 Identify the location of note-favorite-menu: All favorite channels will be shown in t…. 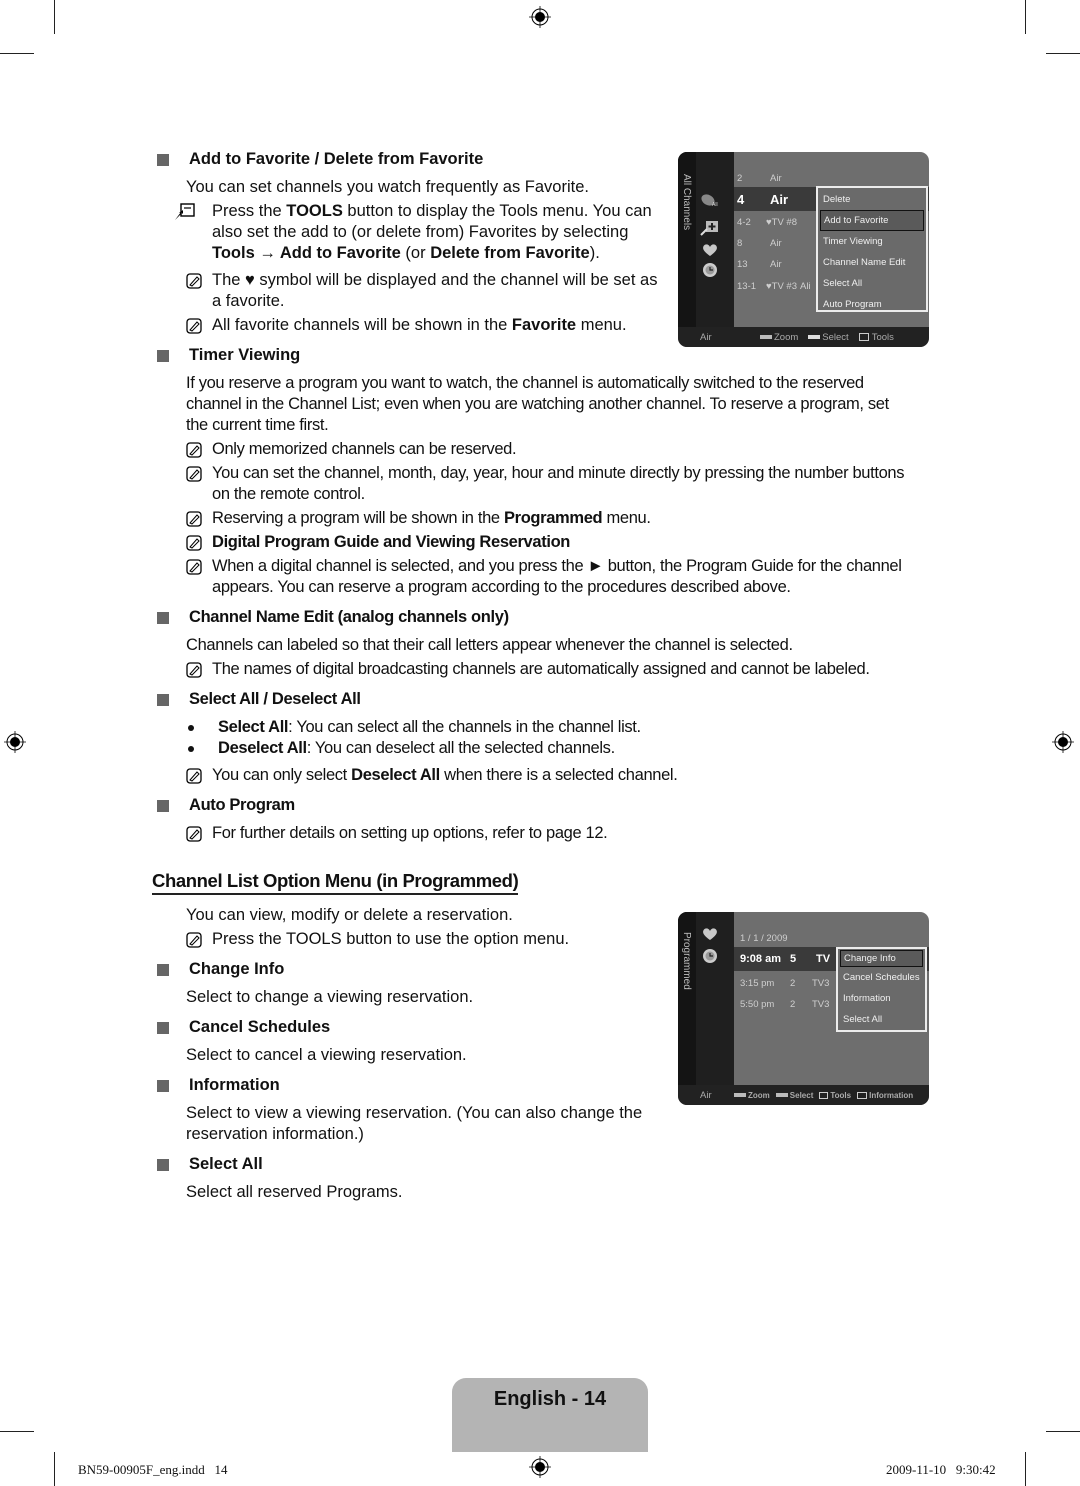
(426, 325).